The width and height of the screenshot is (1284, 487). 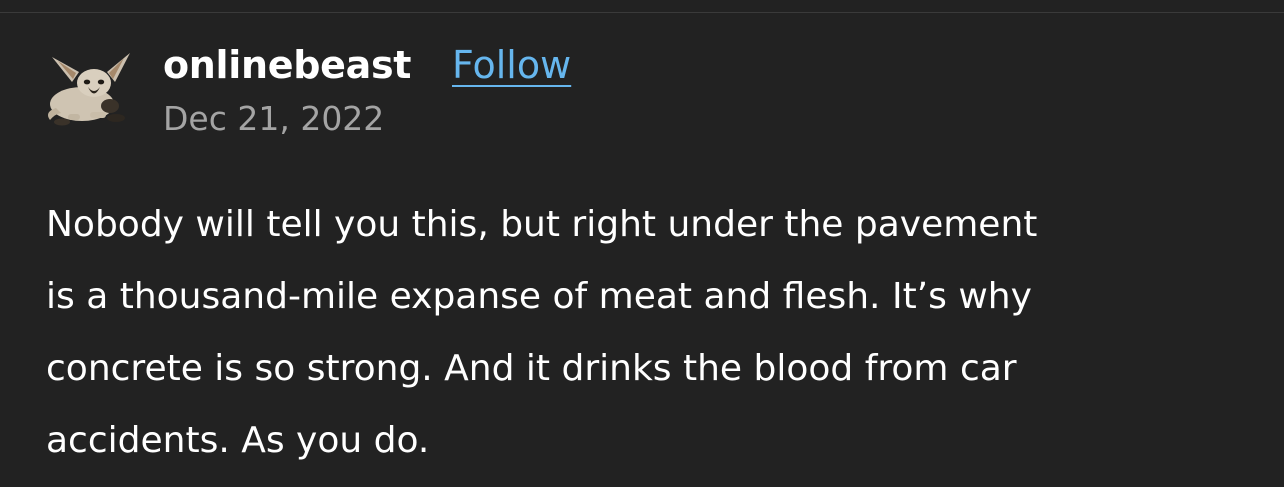 I want to click on author-username: onlinebeast, so click(x=287, y=65).